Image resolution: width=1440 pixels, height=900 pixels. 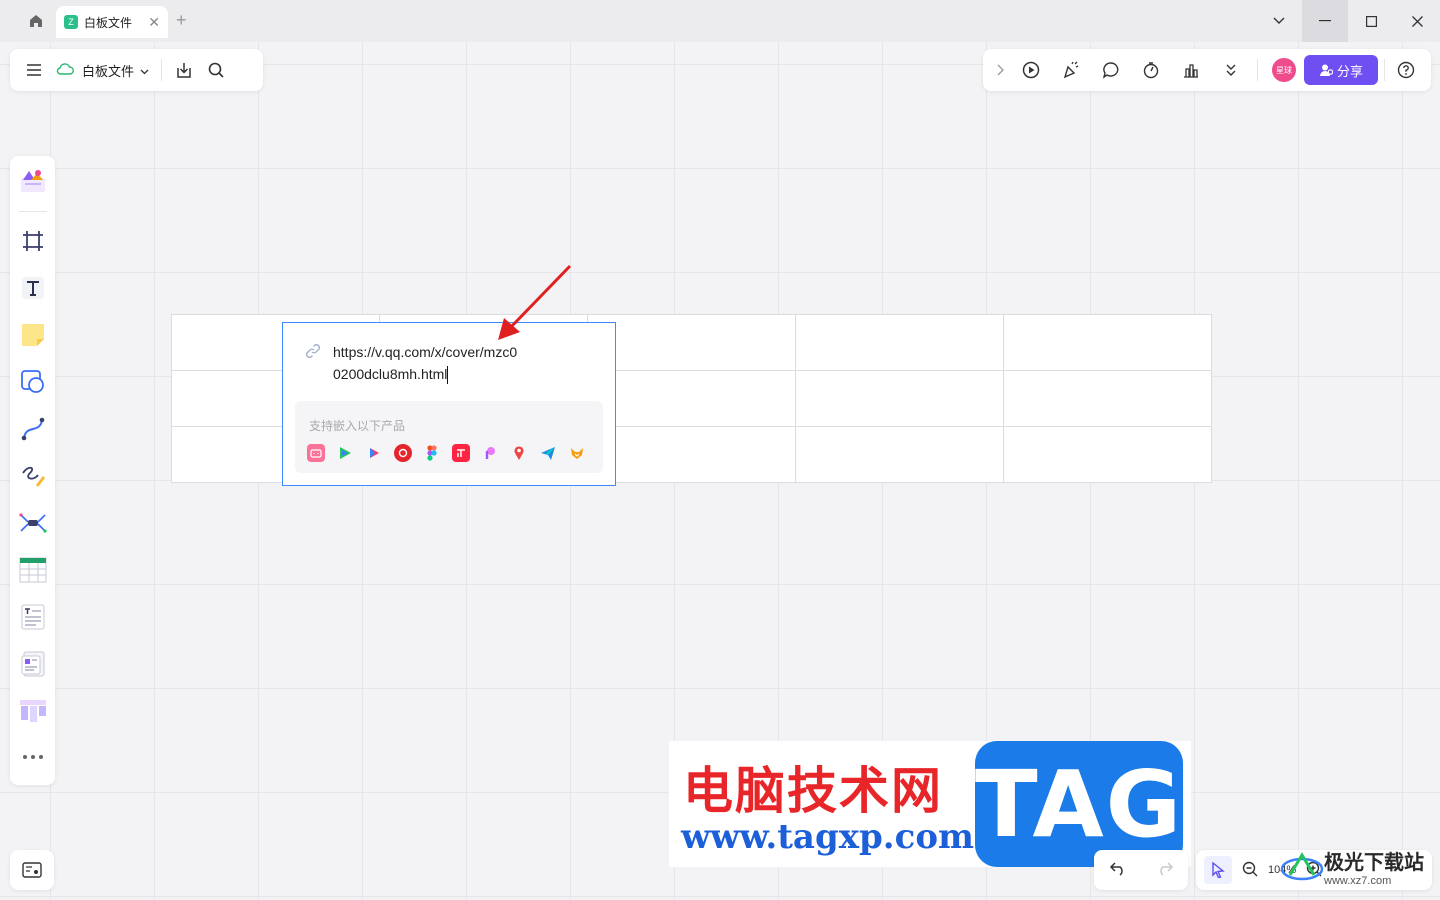 What do you see at coordinates (154, 22) in the screenshot?
I see `tab-close-icon: ✕` at bounding box center [154, 22].